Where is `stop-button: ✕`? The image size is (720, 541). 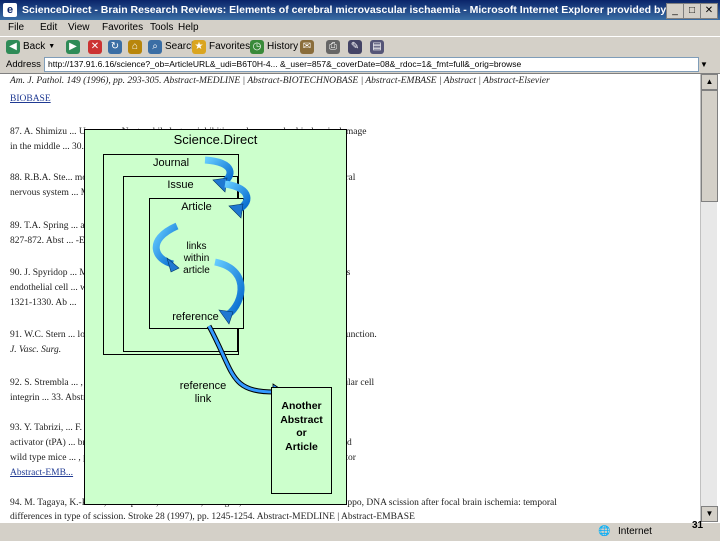 stop-button: ✕ is located at coordinates (95, 47).